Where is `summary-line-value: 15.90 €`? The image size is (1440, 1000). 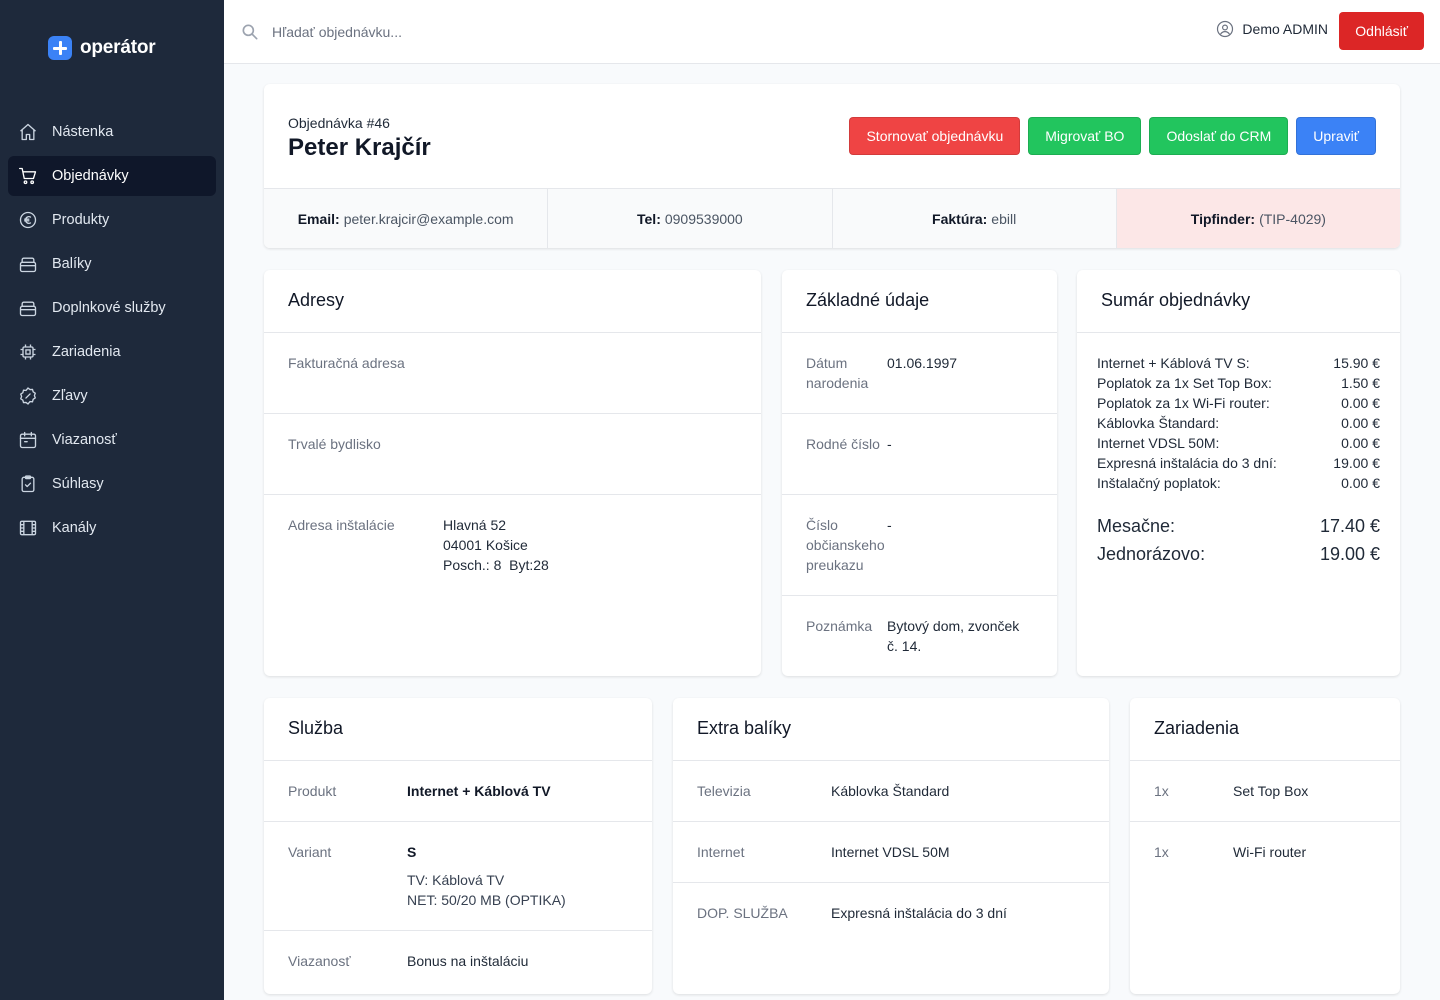 summary-line-value: 15.90 € is located at coordinates (1356, 363).